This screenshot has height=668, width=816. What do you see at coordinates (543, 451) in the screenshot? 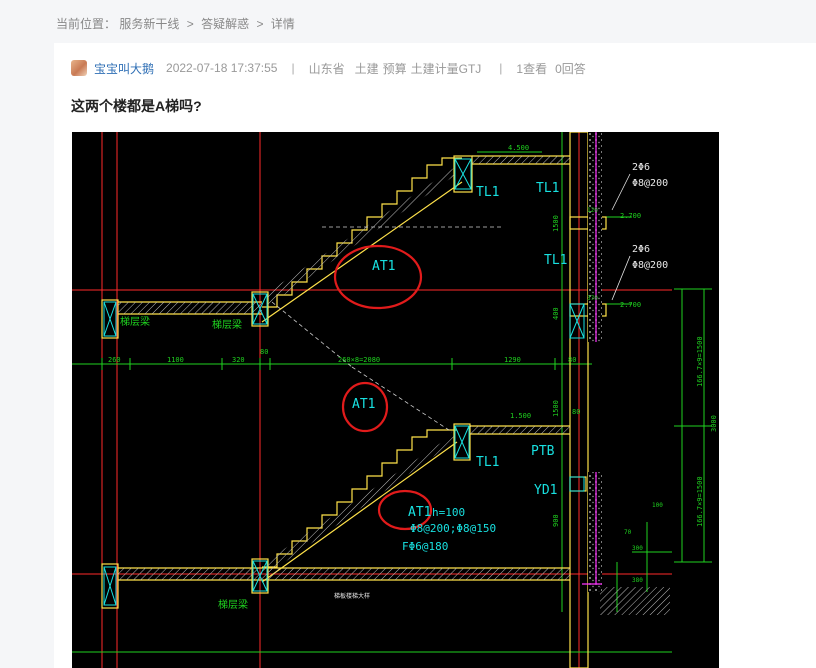
I see `ptb-label: PTB` at bounding box center [543, 451].